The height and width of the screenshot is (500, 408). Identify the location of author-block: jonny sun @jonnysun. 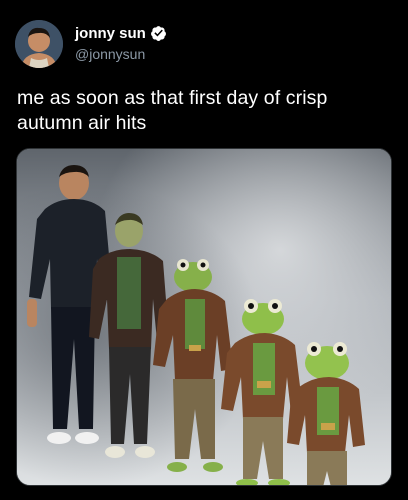
(121, 44).